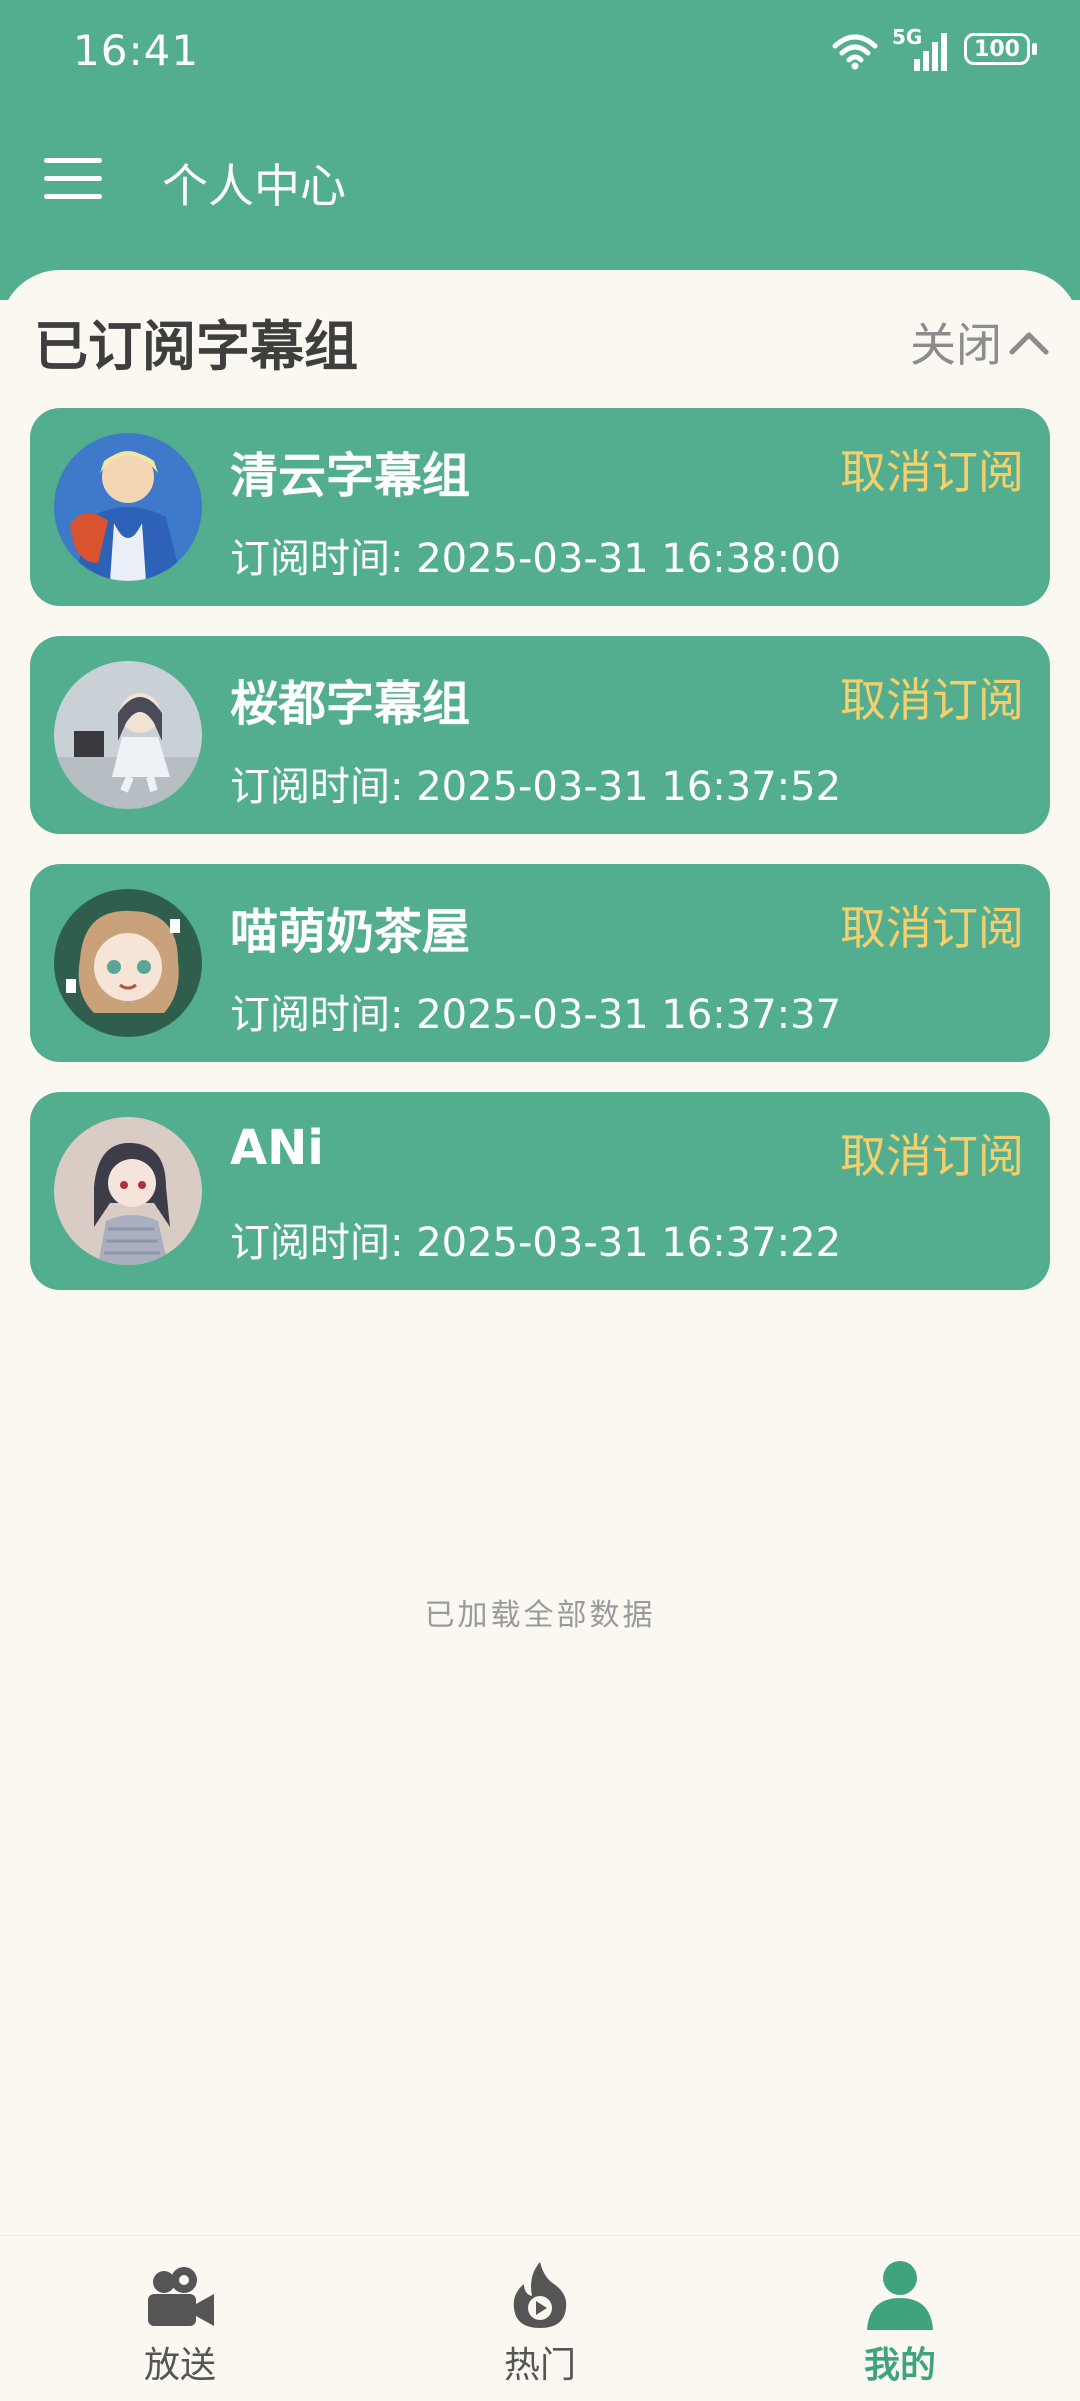 The height and width of the screenshot is (2401, 1080). I want to click on chevron-up-icon, so click(1029, 343).